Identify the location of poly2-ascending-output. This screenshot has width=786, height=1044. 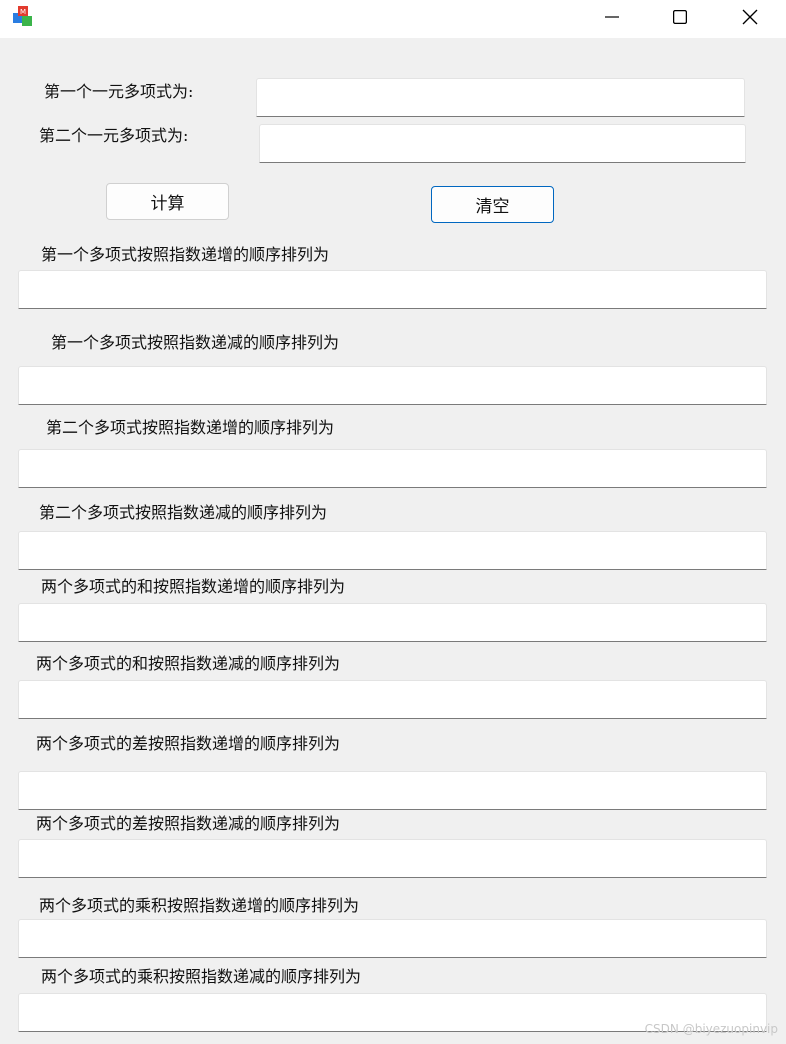
(392, 468).